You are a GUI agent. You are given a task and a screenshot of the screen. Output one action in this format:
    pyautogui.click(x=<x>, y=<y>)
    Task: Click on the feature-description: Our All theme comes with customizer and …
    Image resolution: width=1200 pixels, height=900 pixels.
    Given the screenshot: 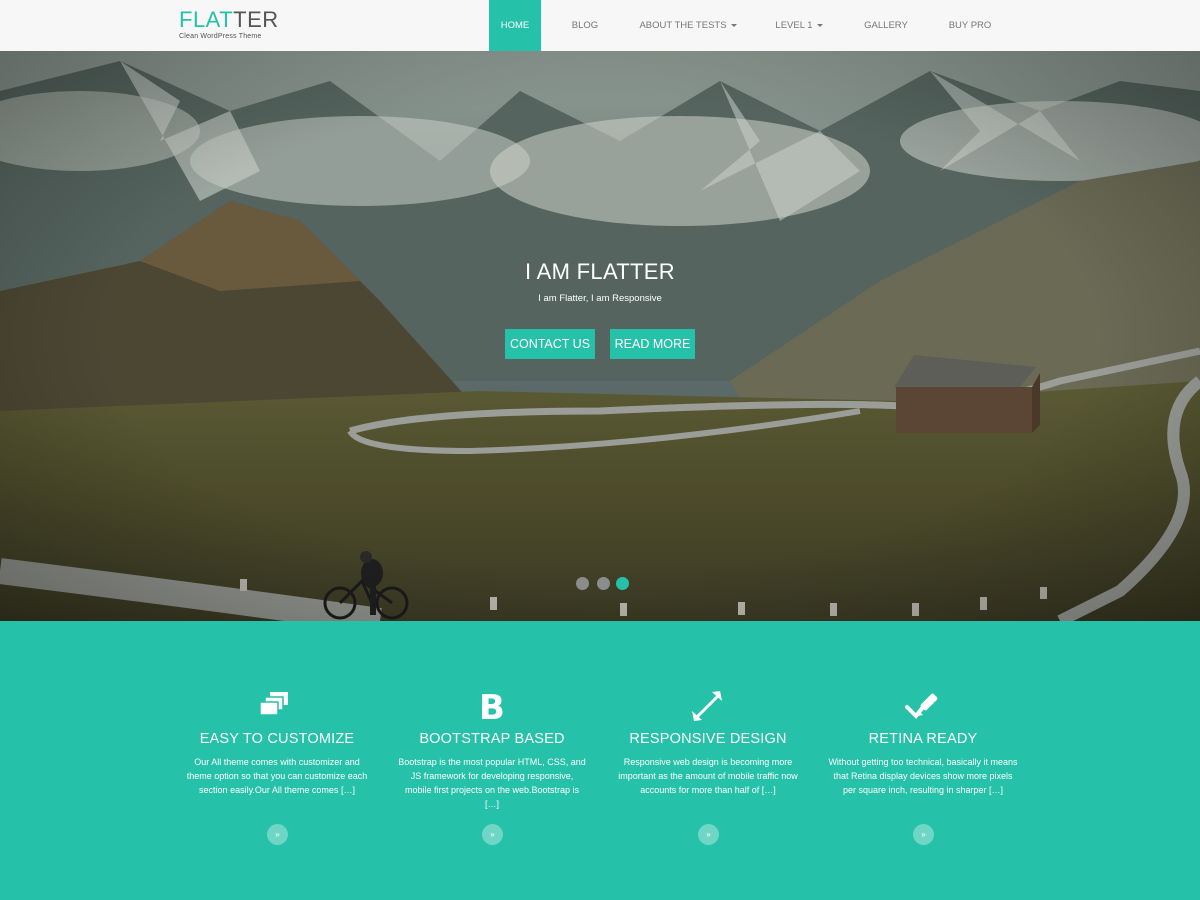 What is the action you would take?
    pyautogui.click(x=277, y=776)
    